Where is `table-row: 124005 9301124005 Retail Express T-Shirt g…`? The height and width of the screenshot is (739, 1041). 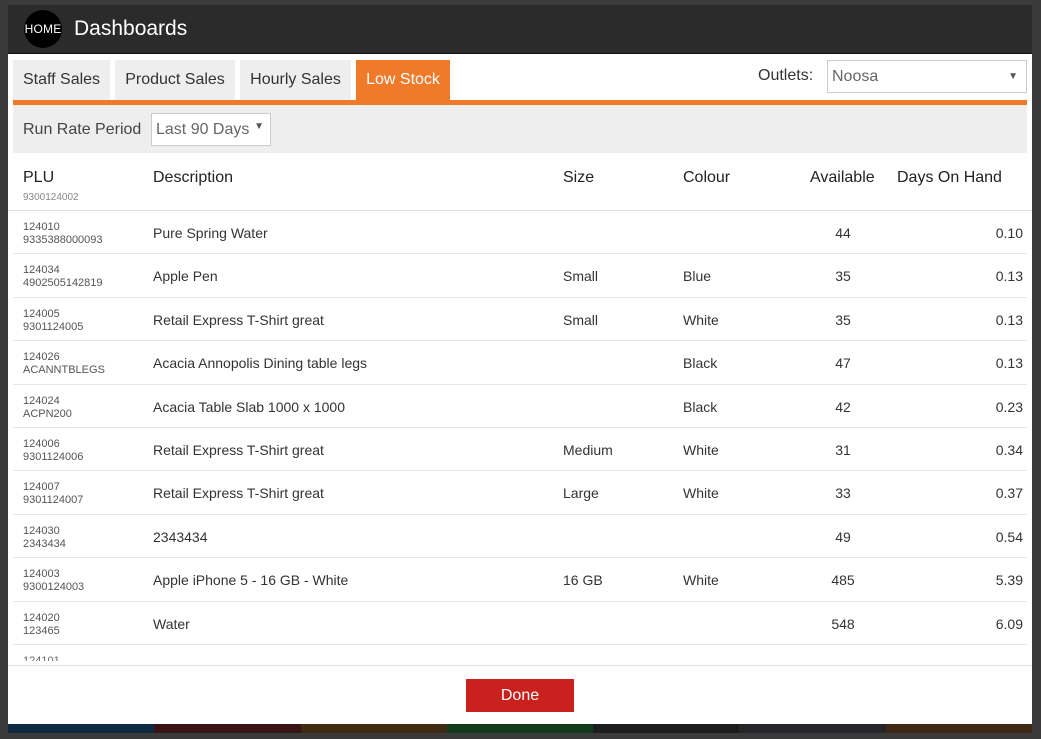
table-row: 124005 9301124005 Retail Express T-Shirt g… is located at coordinates (520, 320).